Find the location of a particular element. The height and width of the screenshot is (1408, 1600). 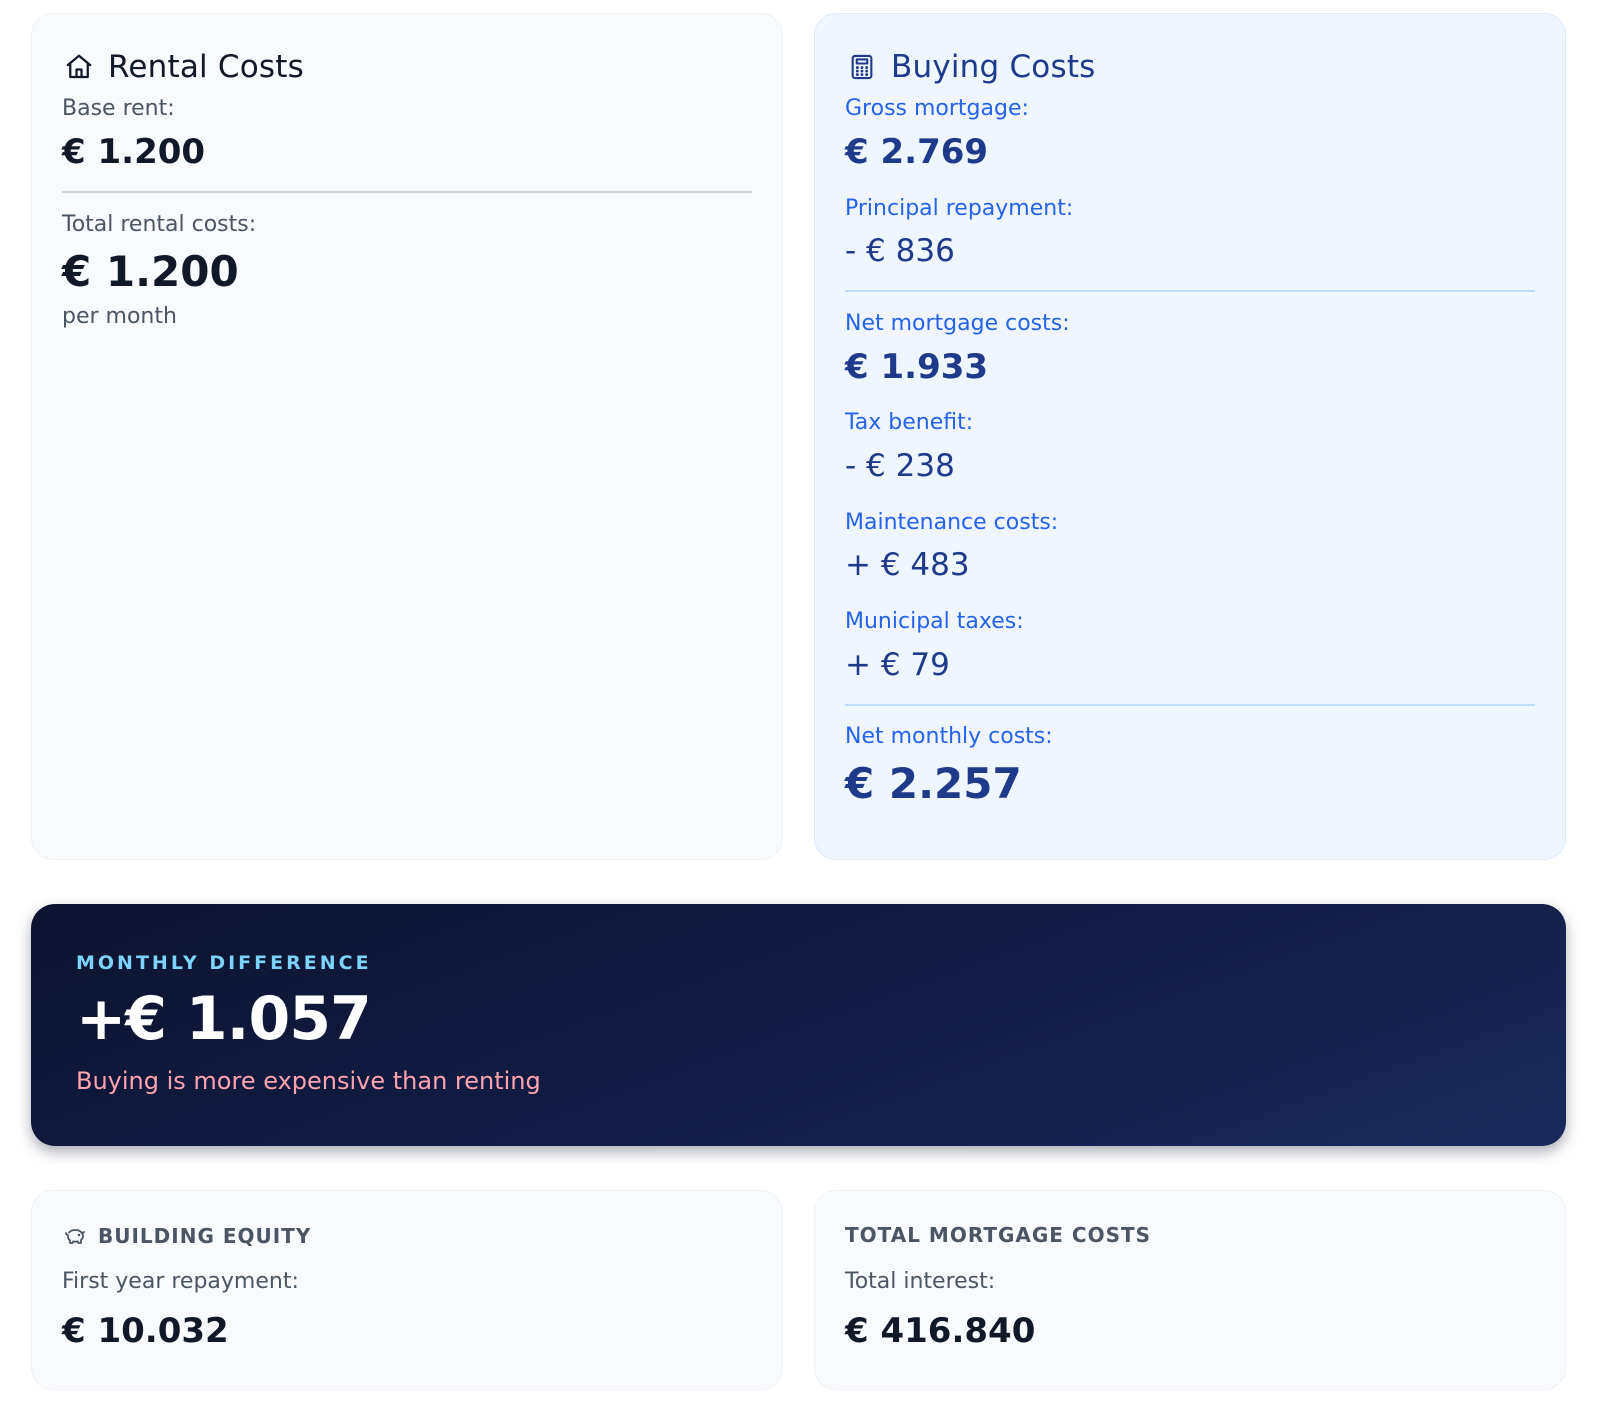

municipal-taxes-label: Municipal taxes: is located at coordinates (934, 621).